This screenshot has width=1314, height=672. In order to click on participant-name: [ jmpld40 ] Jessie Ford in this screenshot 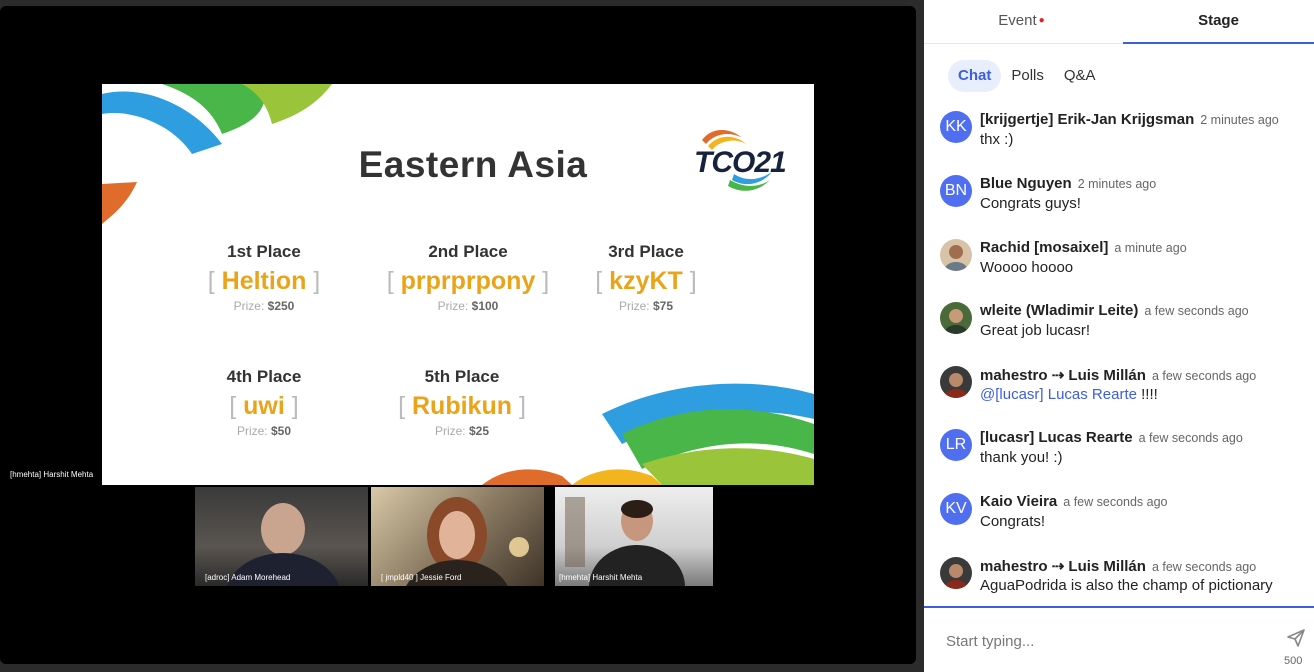, I will do `click(421, 577)`.